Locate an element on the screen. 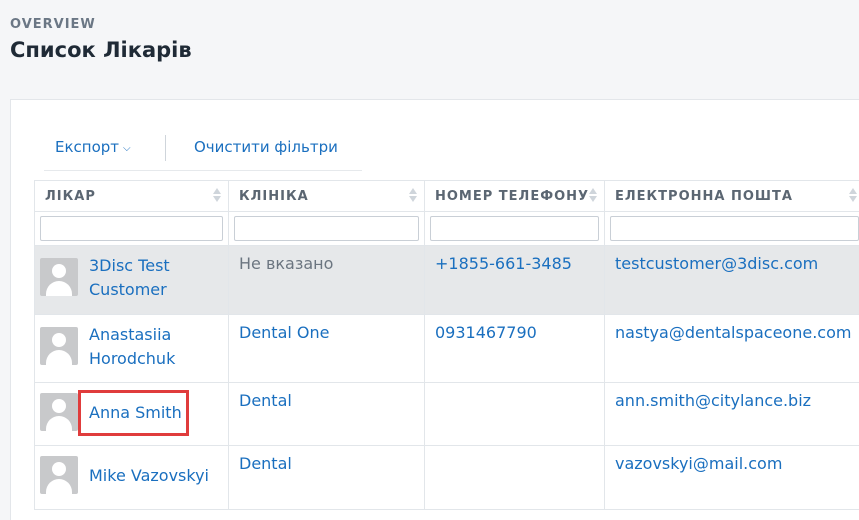 The image size is (859, 520). column-header-clinic: КЛІНІКА is located at coordinates (327, 196).